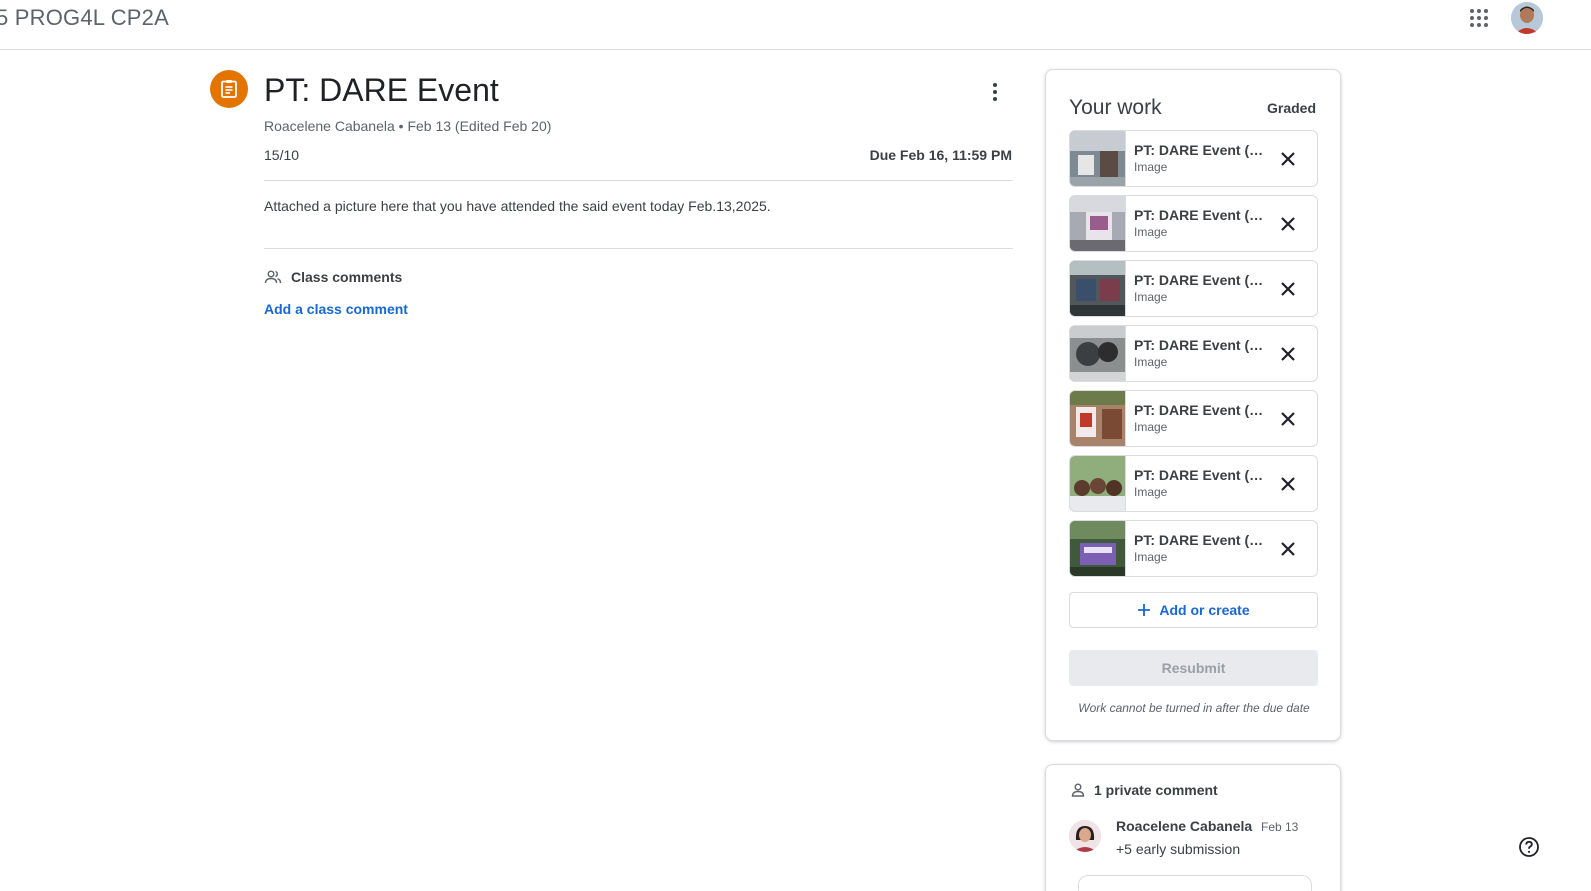  Describe the element at coordinates (1204, 610) in the screenshot. I see `add-or-create-label: Add or create` at that location.